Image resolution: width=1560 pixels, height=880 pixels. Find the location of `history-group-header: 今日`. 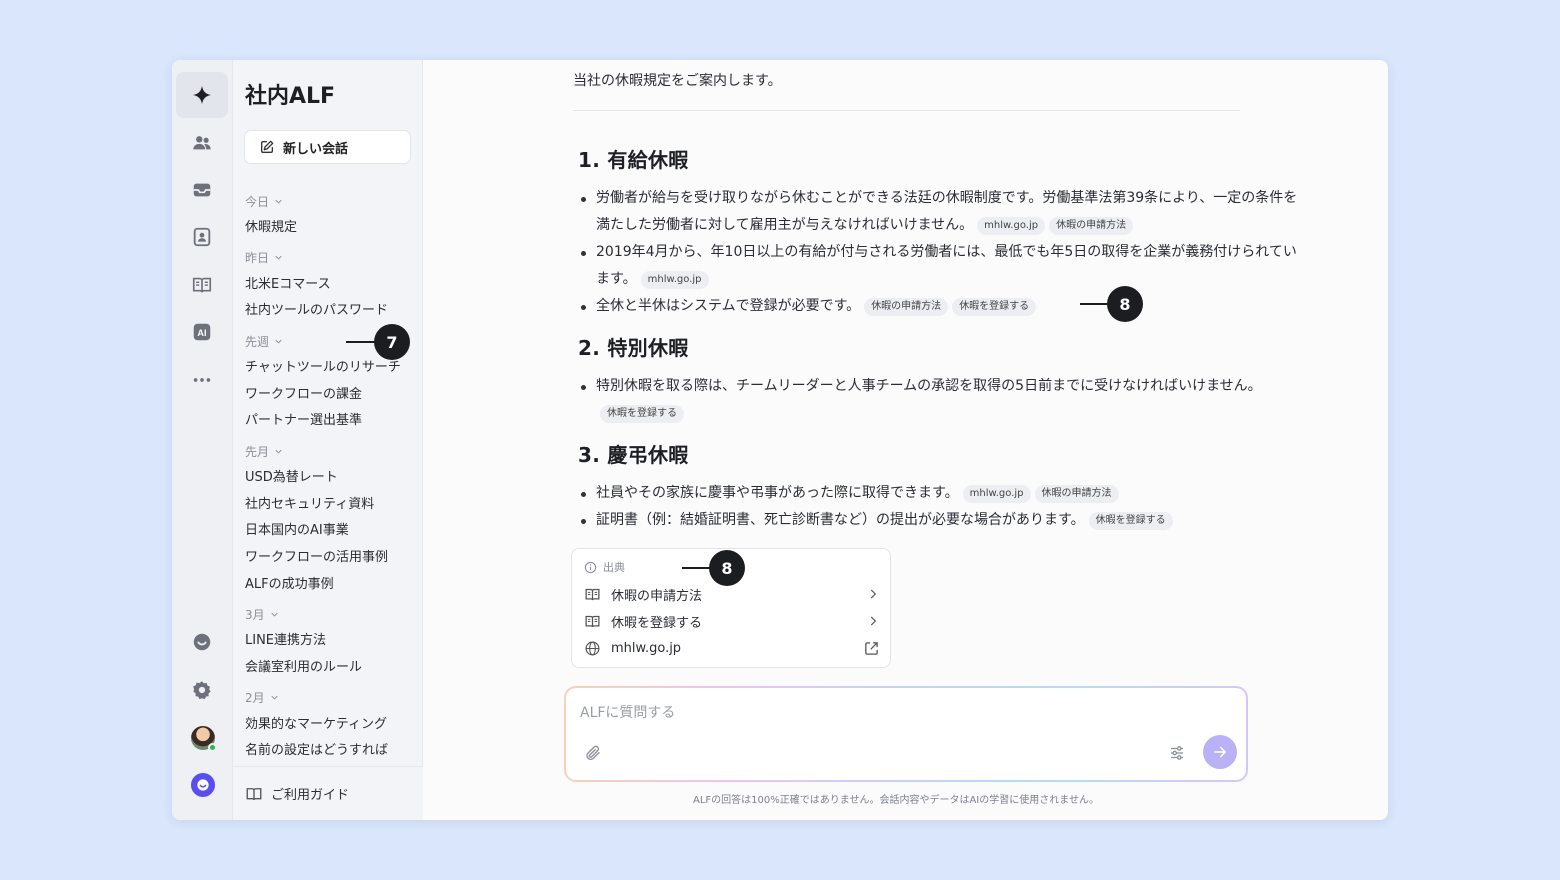

history-group-header: 今日 is located at coordinates (331, 201).